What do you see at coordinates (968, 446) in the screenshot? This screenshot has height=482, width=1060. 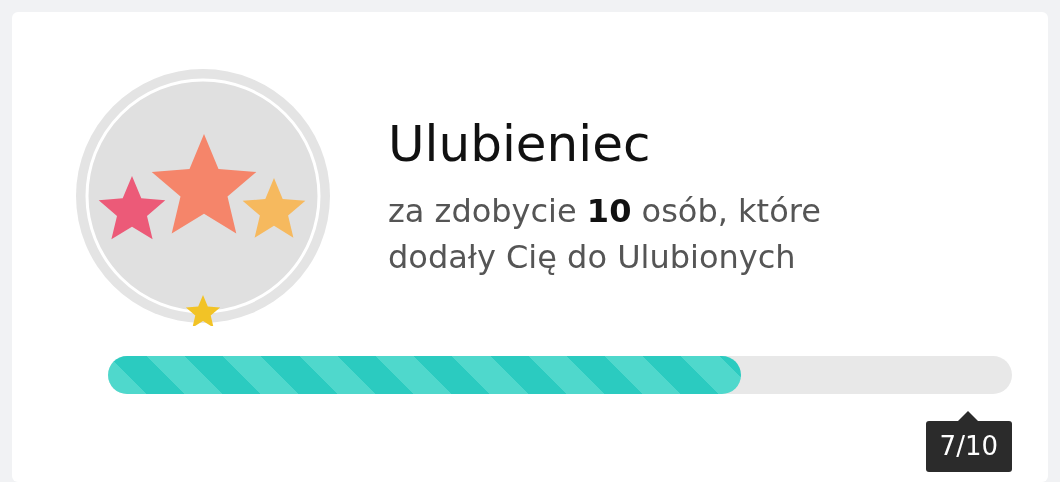 I see `progress-tooltip: 7/10` at bounding box center [968, 446].